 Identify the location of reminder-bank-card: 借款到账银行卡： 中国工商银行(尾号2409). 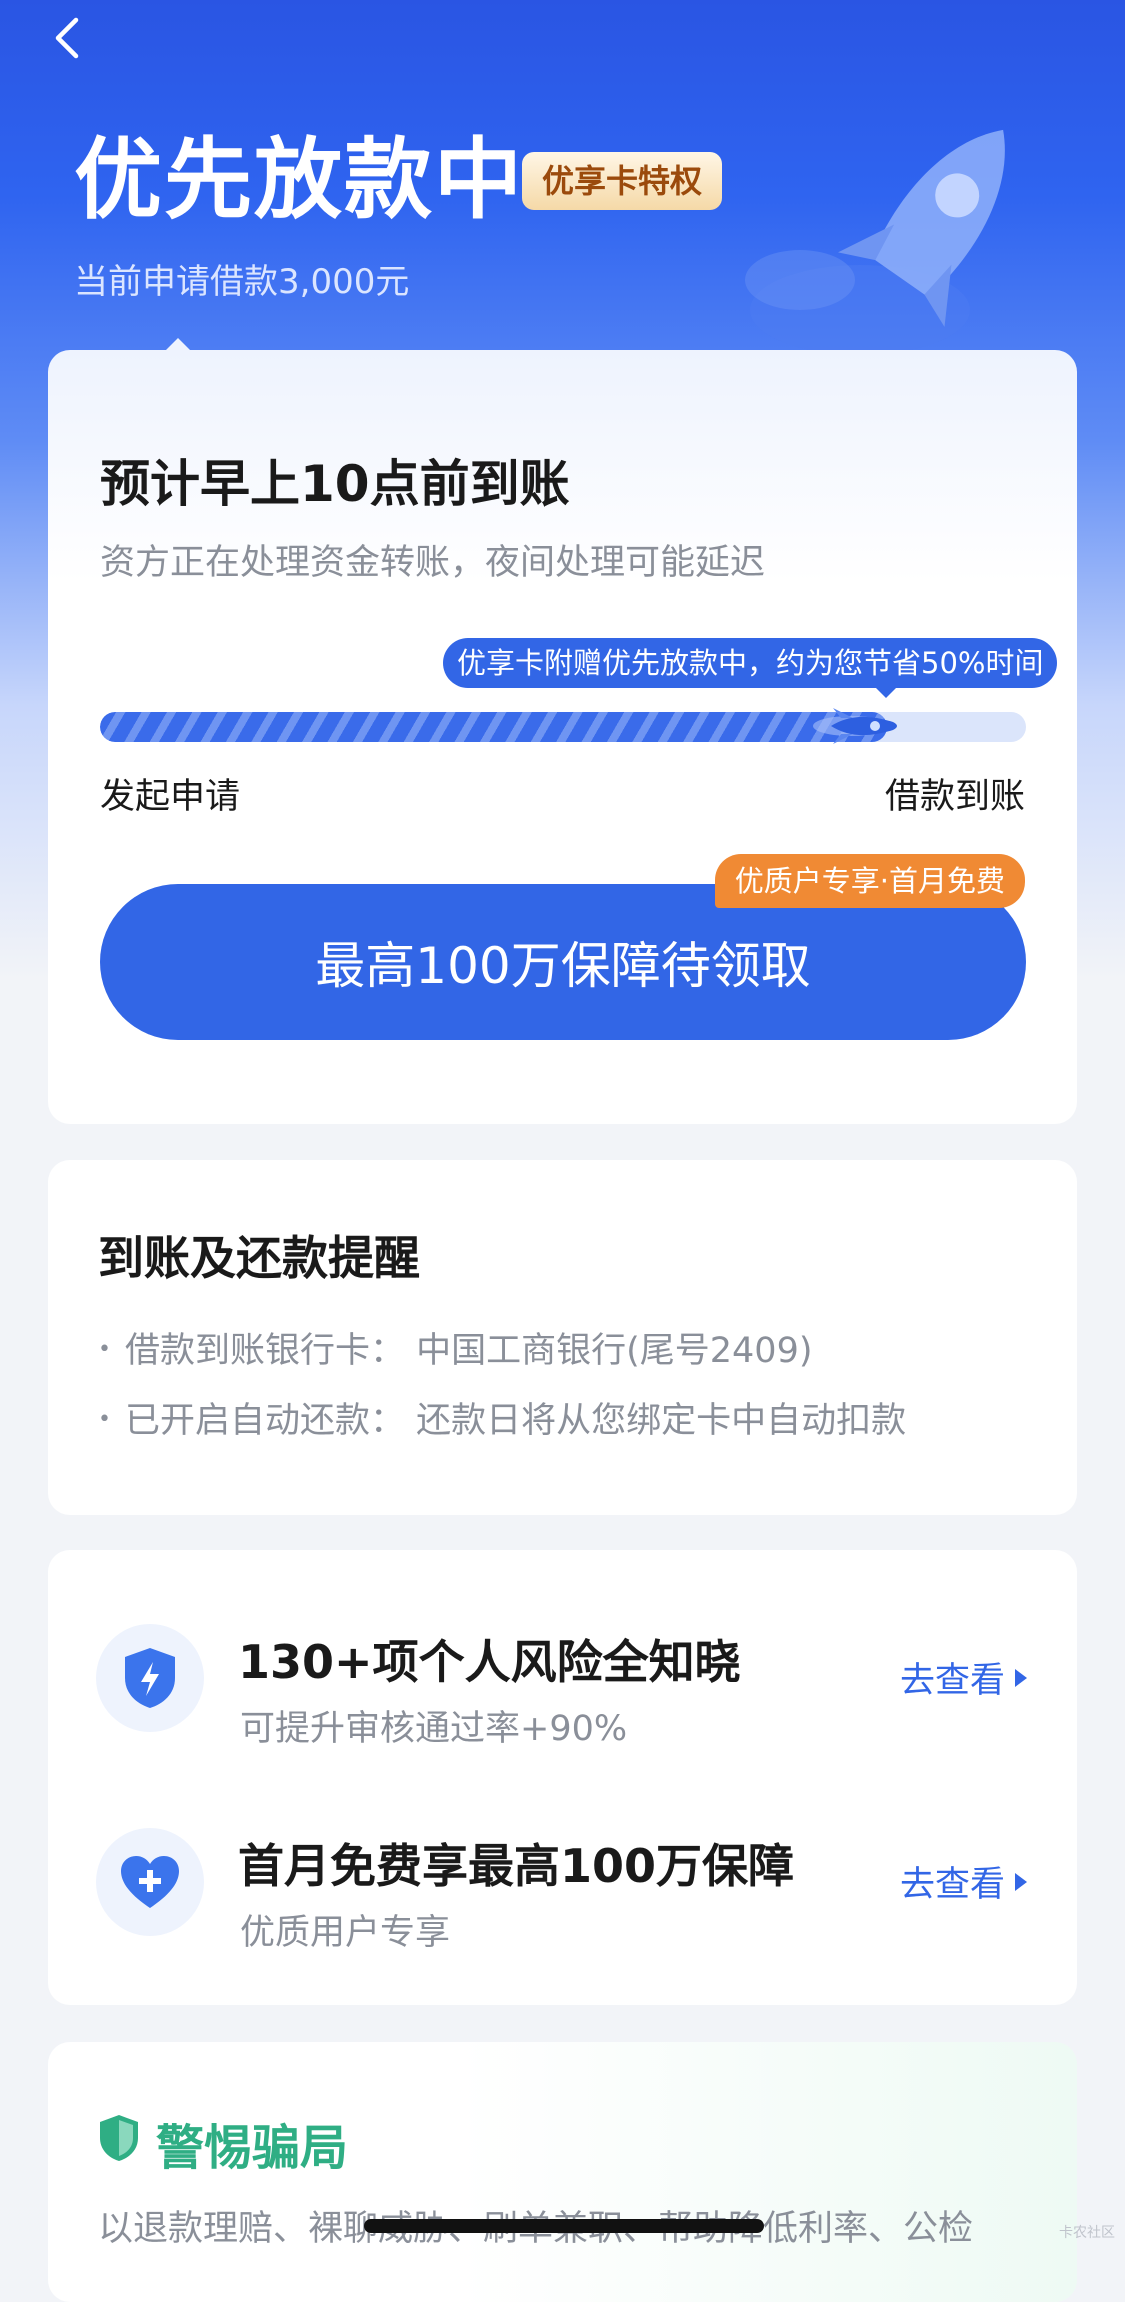
(455, 1347).